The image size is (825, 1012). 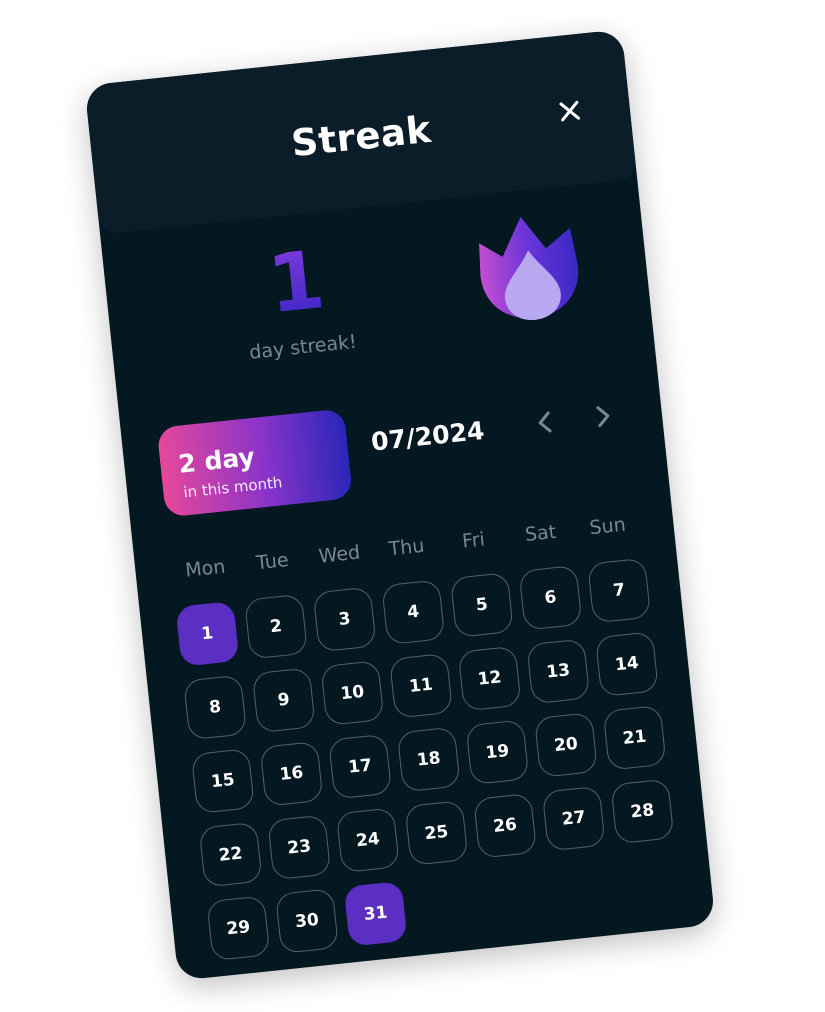 I want to click on calendar-day: 26, so click(x=505, y=825).